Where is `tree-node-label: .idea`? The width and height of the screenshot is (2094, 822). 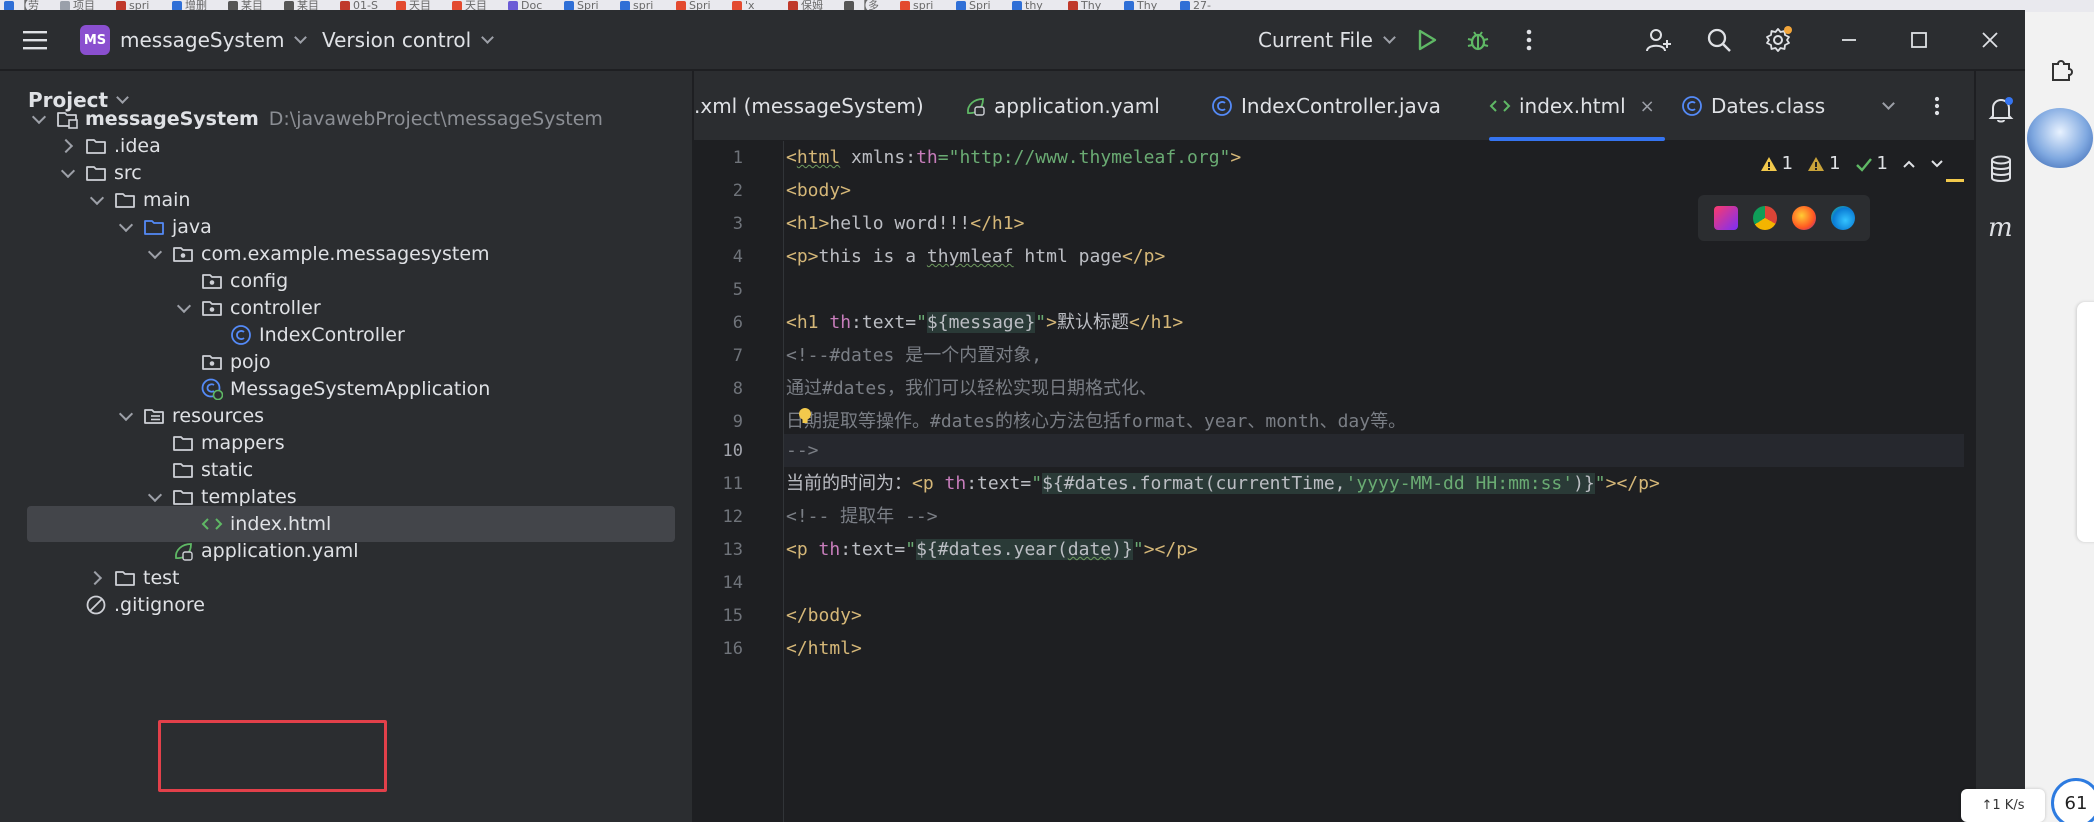
tree-node-label: .idea is located at coordinates (137, 146).